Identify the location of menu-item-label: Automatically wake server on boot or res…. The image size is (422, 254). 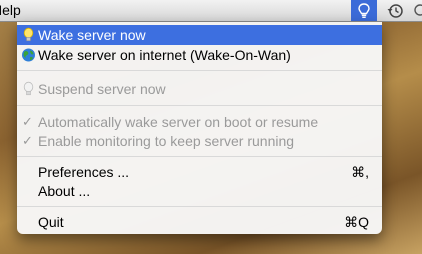
(178, 122).